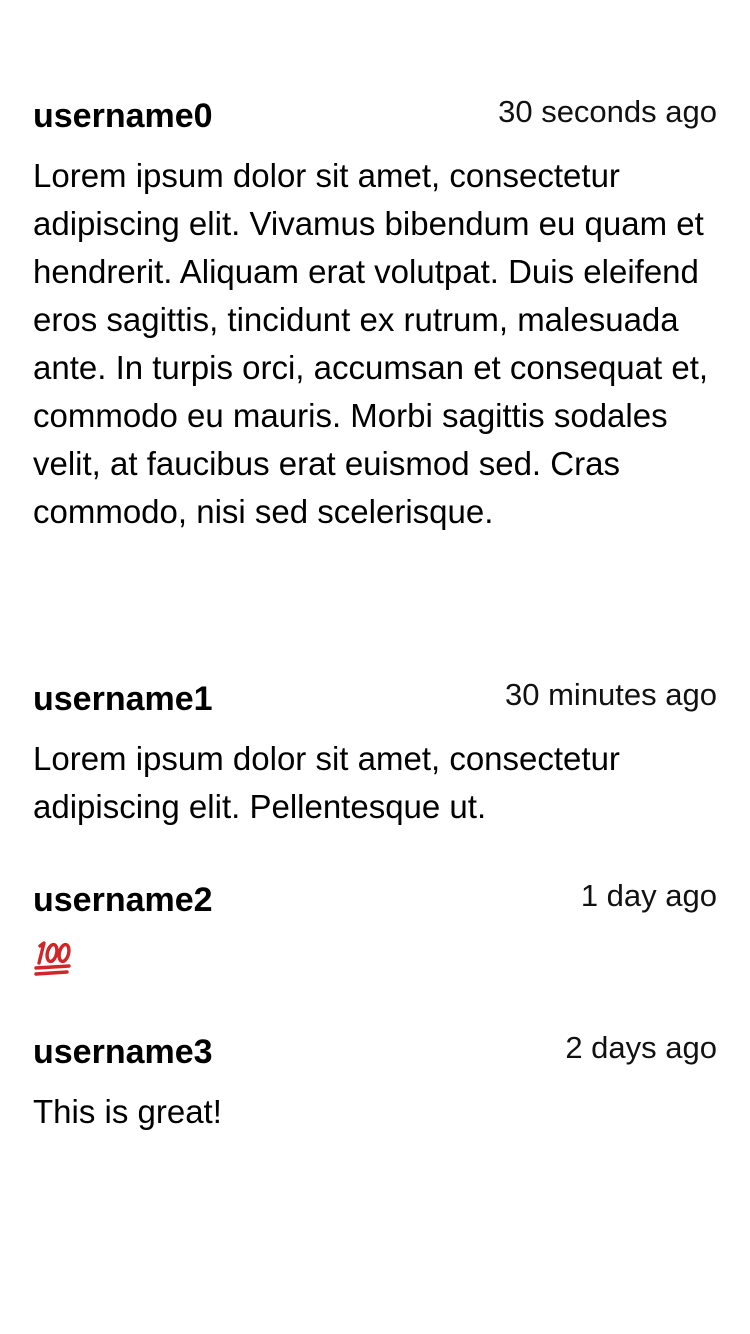 This screenshot has height=1334, width=750. Describe the element at coordinates (641, 1047) in the screenshot. I see `comment-timestamp: 2 days ago` at that location.